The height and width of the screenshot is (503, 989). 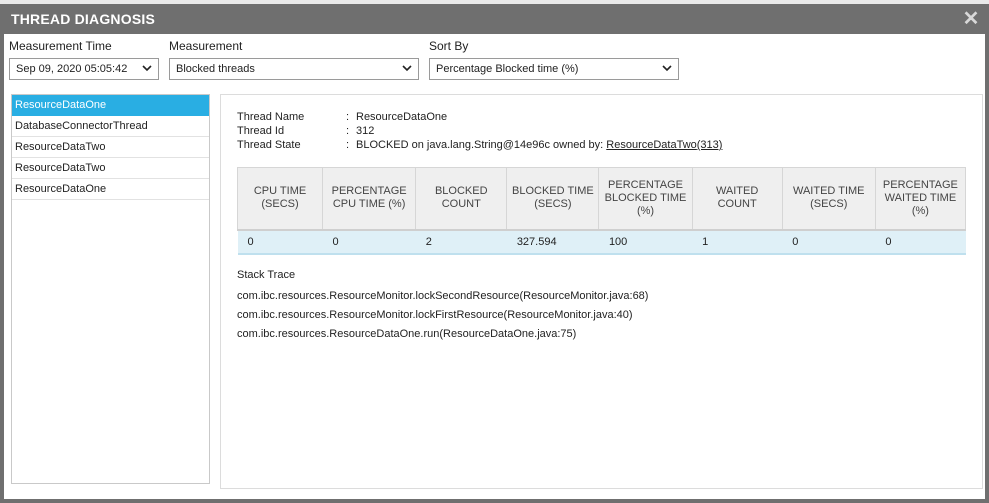 I want to click on measurement-select: Blocked threads, so click(x=294, y=69).